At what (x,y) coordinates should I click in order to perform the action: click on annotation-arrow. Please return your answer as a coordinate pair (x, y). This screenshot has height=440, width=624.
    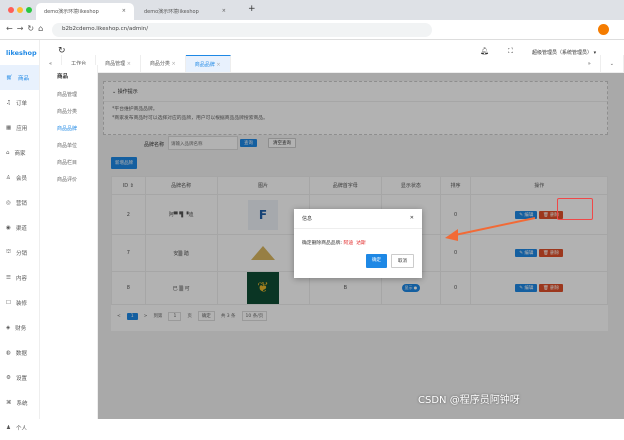
    Looking at the image, I should click on (490, 229).